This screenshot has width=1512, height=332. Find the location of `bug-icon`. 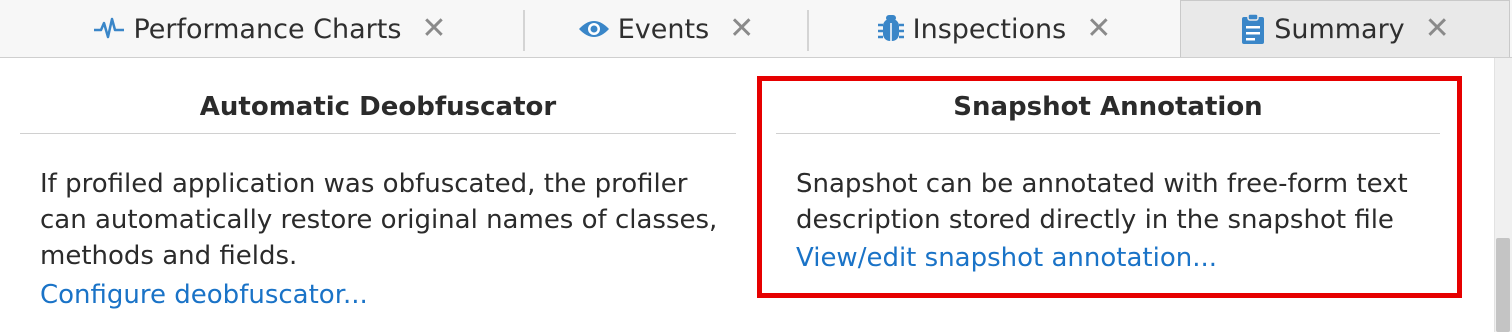

bug-icon is located at coordinates (891, 29).